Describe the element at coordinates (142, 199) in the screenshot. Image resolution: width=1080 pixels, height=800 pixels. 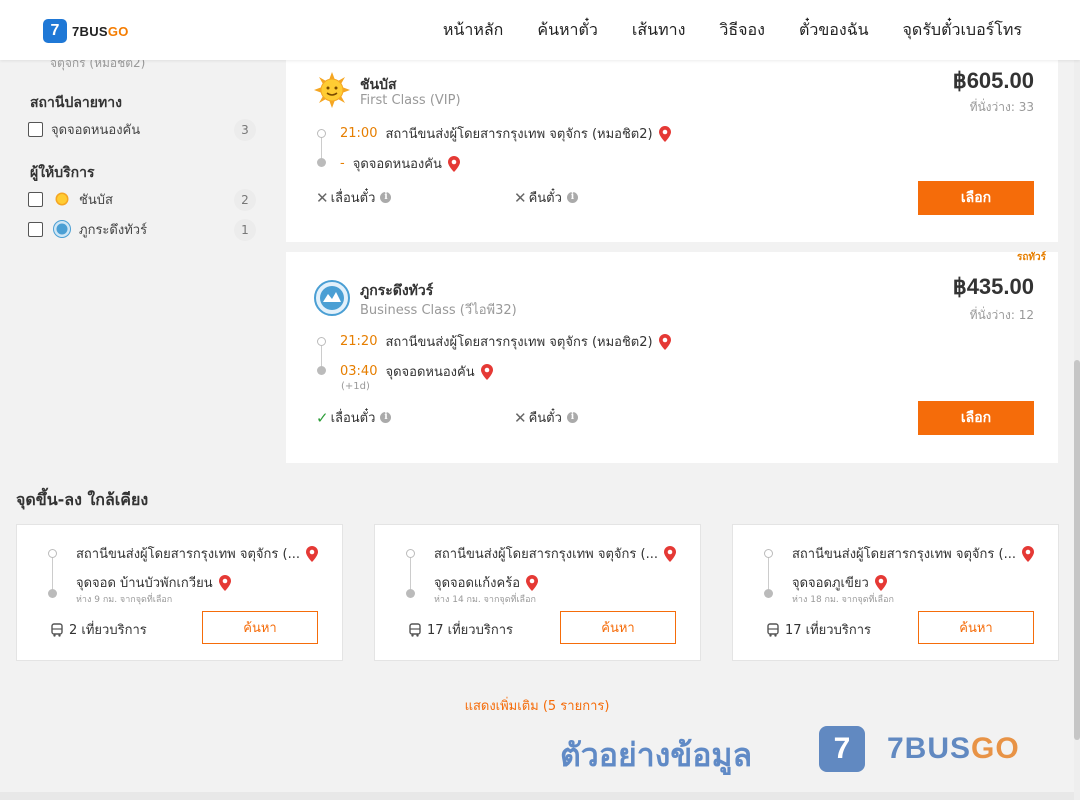
I see `operator-filter-item: ชันบัส 2` at that location.